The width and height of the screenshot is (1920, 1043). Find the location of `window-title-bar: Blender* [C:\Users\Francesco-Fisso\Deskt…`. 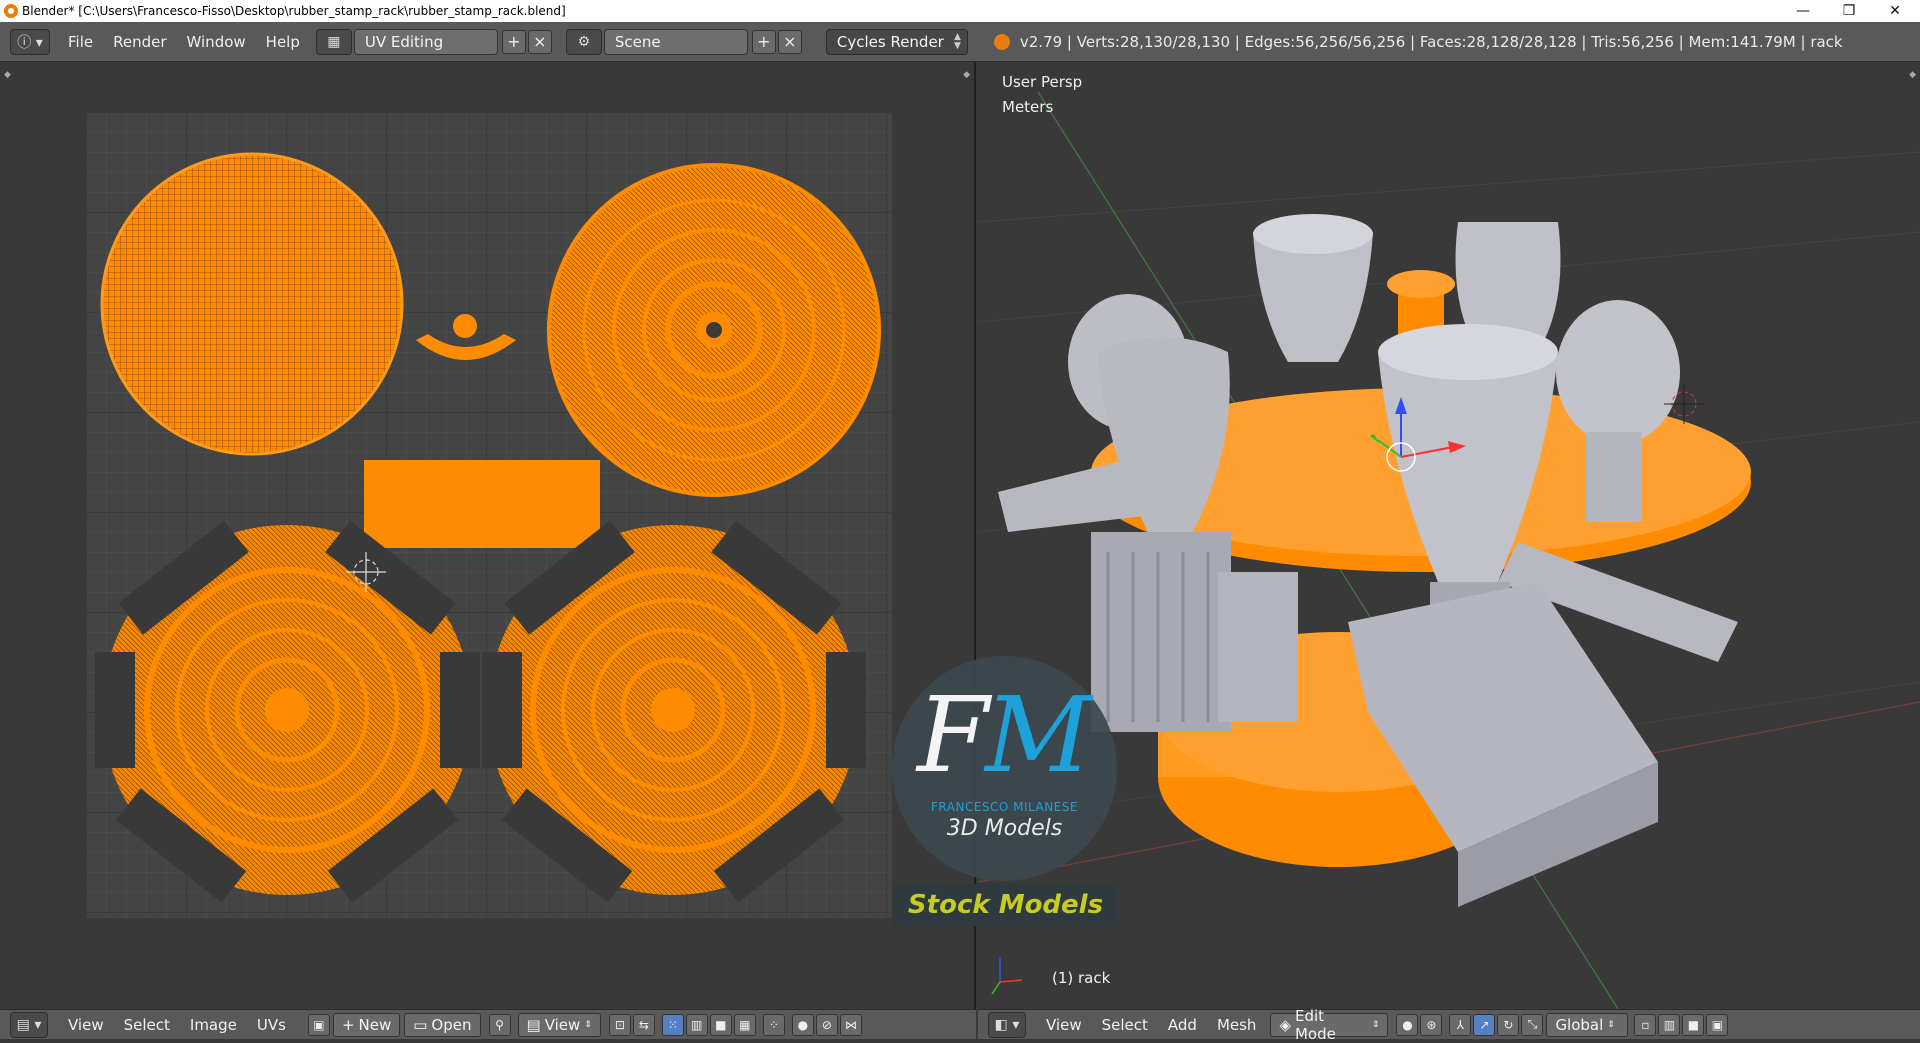

window-title-bar: Blender* [C:\Users\Francesco-Fisso\Deskt… is located at coordinates (960, 11).